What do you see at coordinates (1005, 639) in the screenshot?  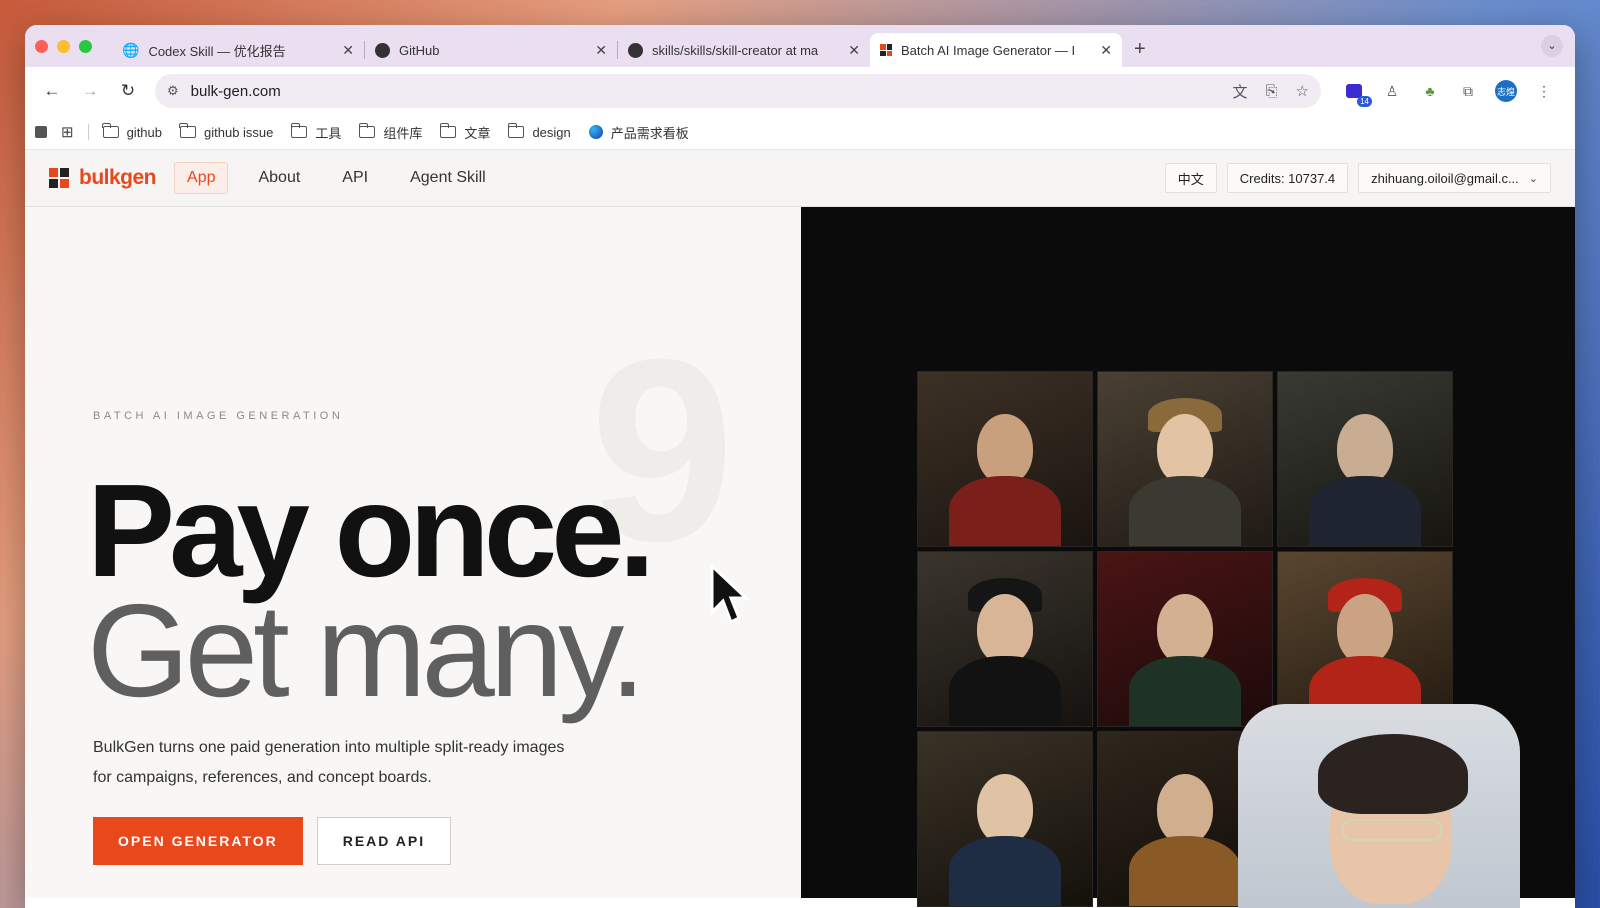 I see `portrait-young-man-cap` at bounding box center [1005, 639].